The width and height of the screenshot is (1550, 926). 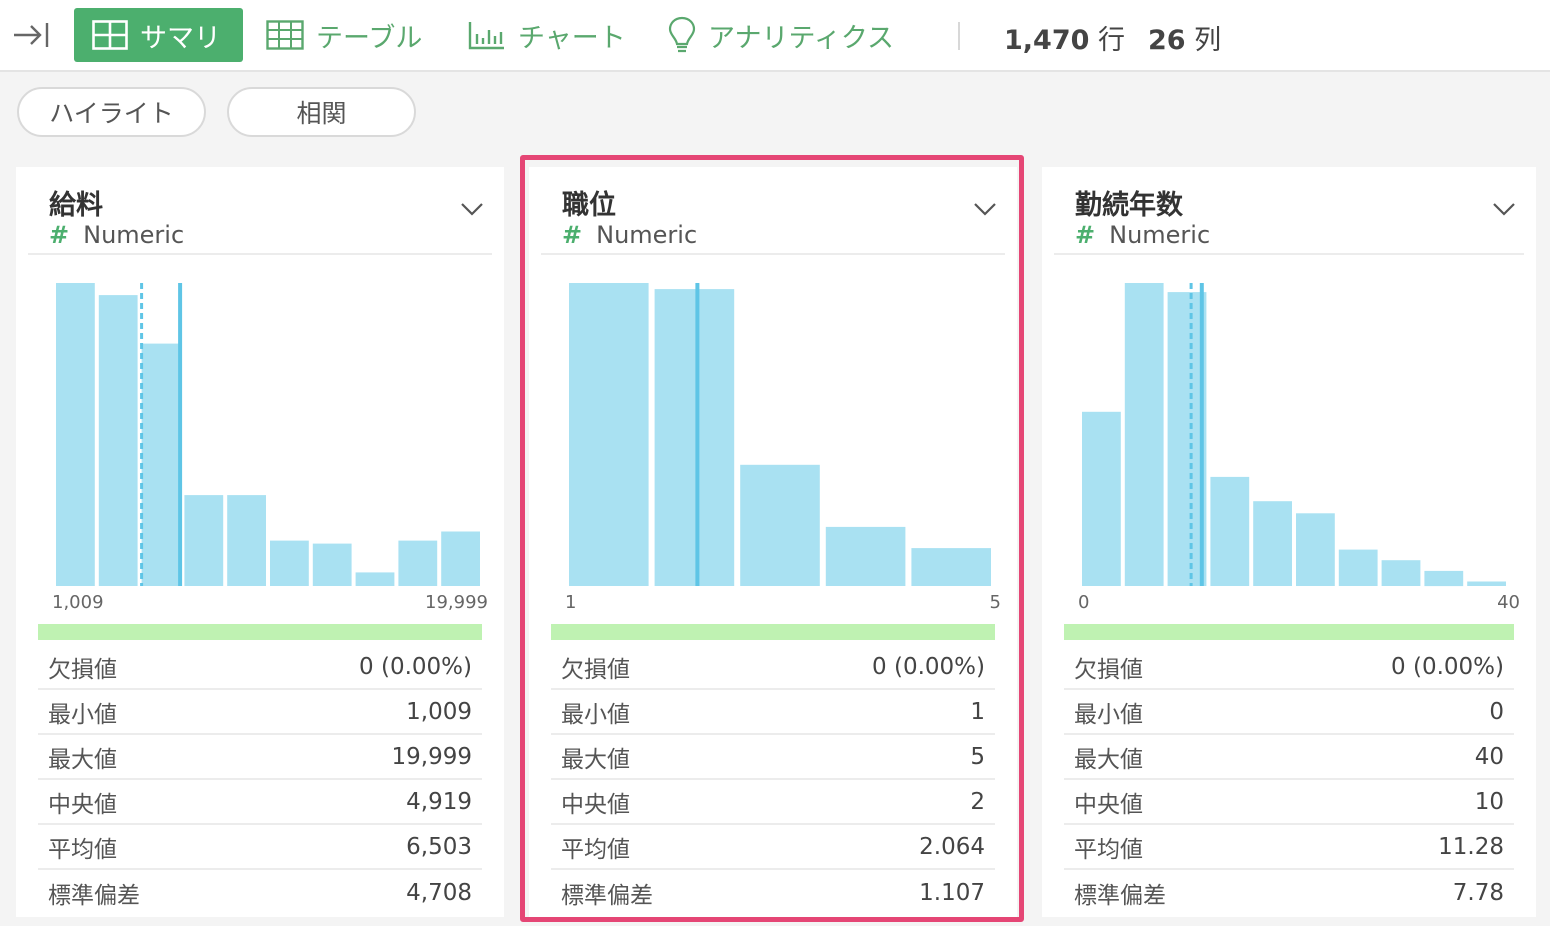 I want to click on stat-row: 中央値 4,919, so click(x=260, y=802).